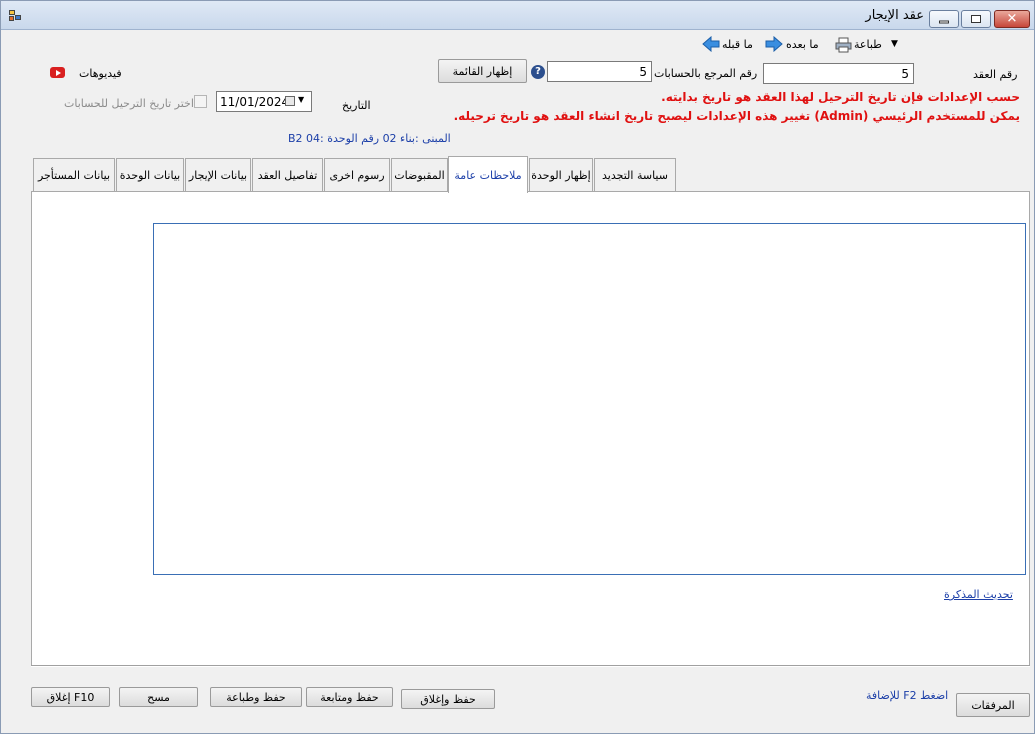  I want to click on close-f10-button: إغلاق F10, so click(70, 697).